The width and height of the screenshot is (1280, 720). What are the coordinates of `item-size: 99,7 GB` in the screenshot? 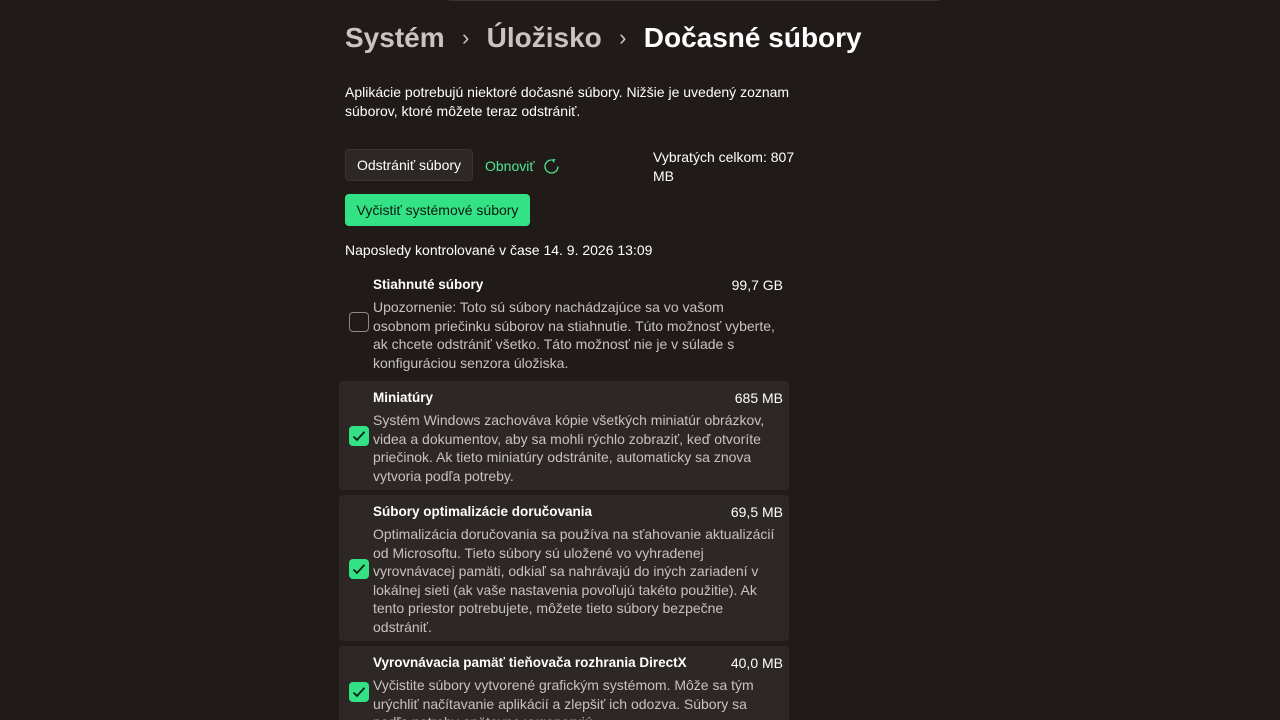 It's located at (757, 285).